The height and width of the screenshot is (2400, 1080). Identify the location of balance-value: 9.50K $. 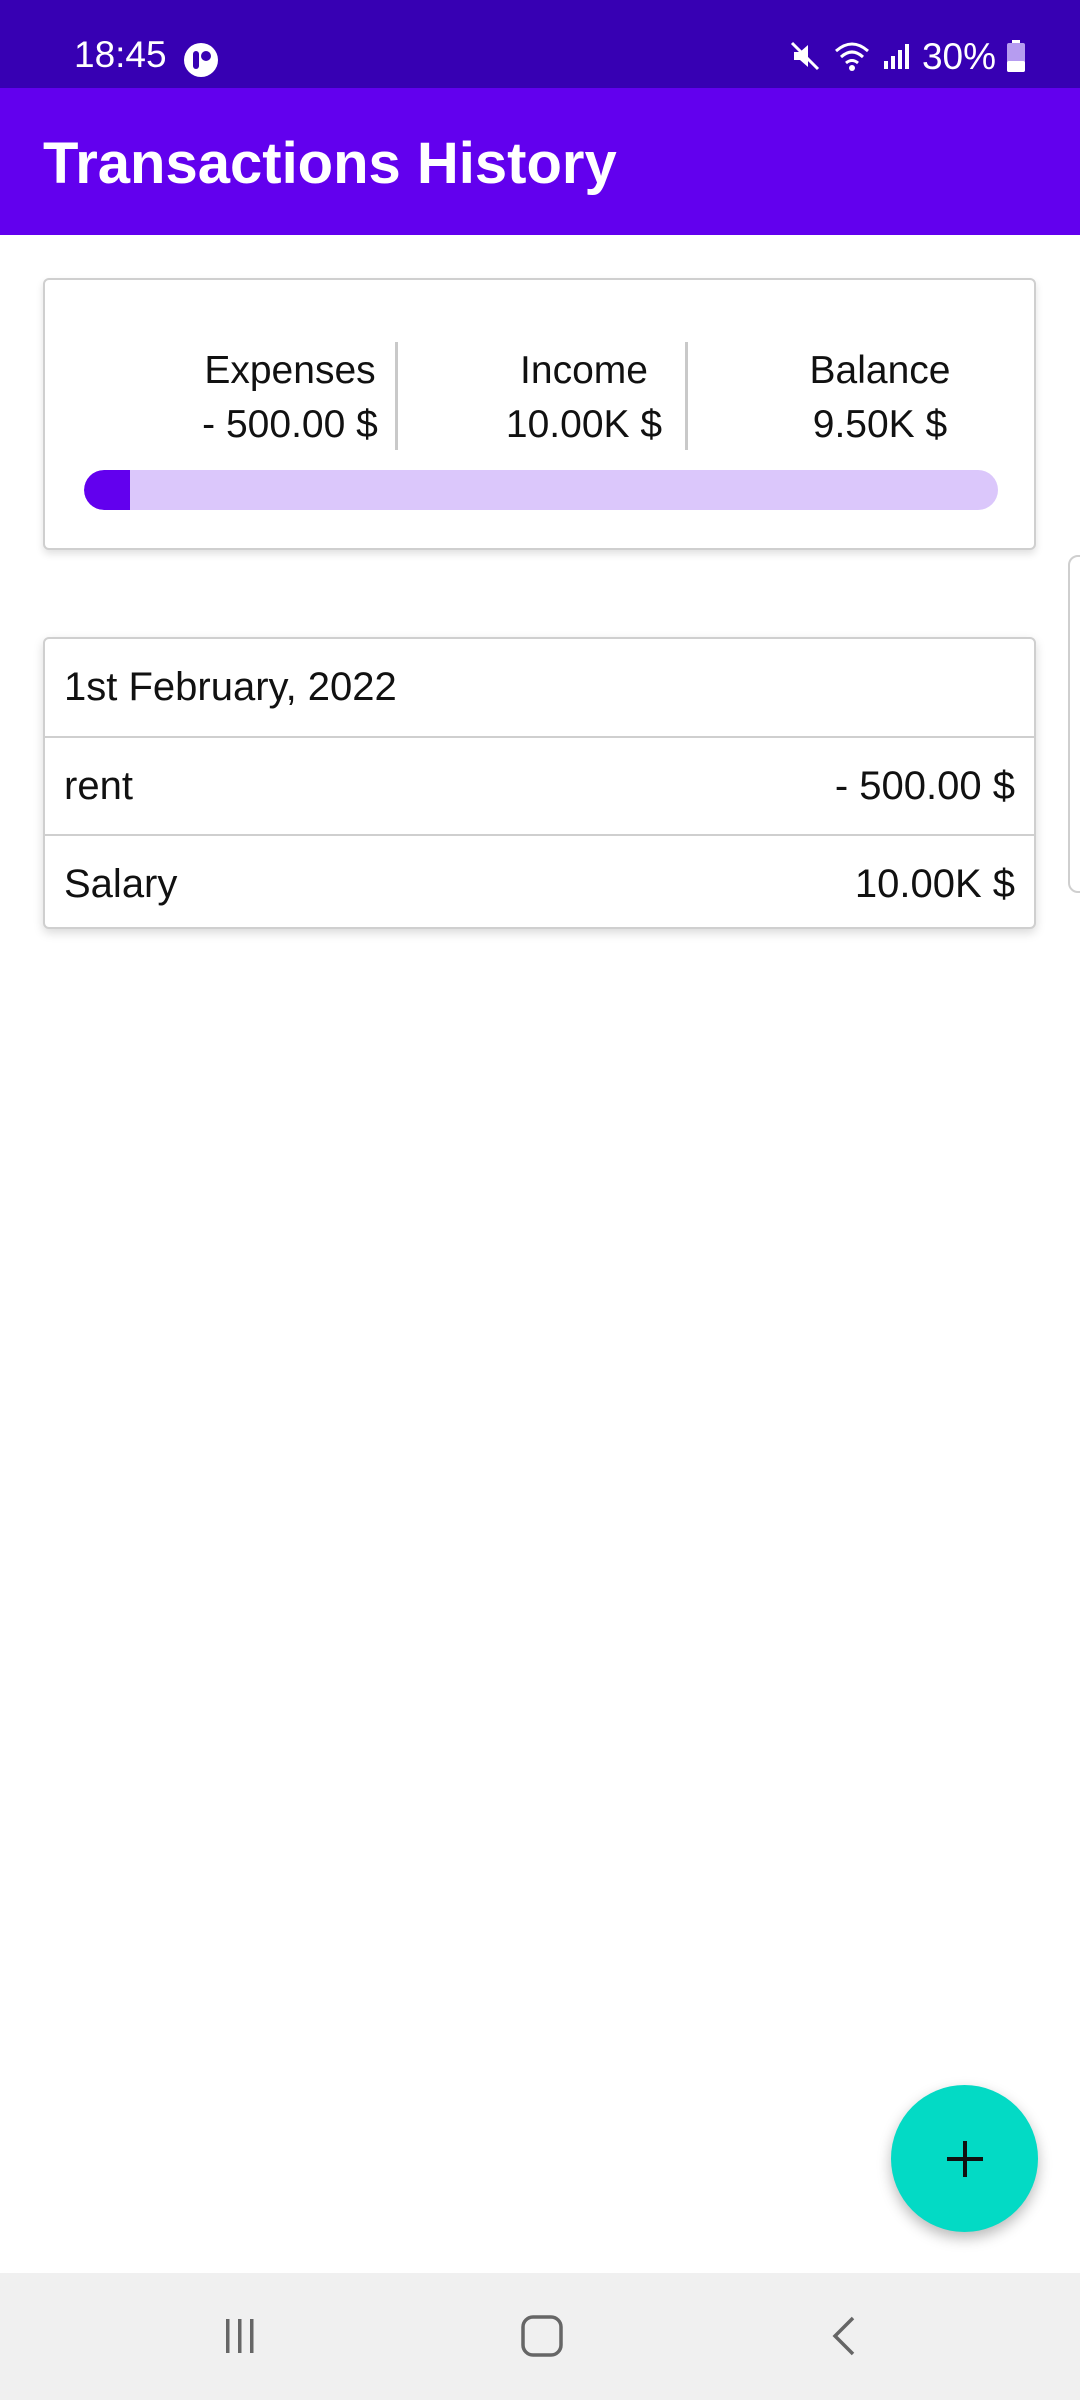
(880, 424).